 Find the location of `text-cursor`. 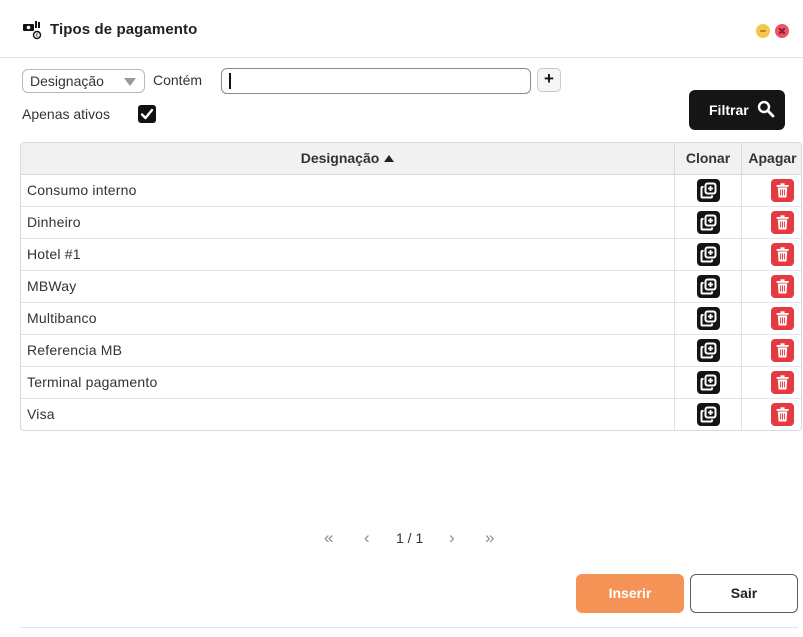

text-cursor is located at coordinates (230, 81).